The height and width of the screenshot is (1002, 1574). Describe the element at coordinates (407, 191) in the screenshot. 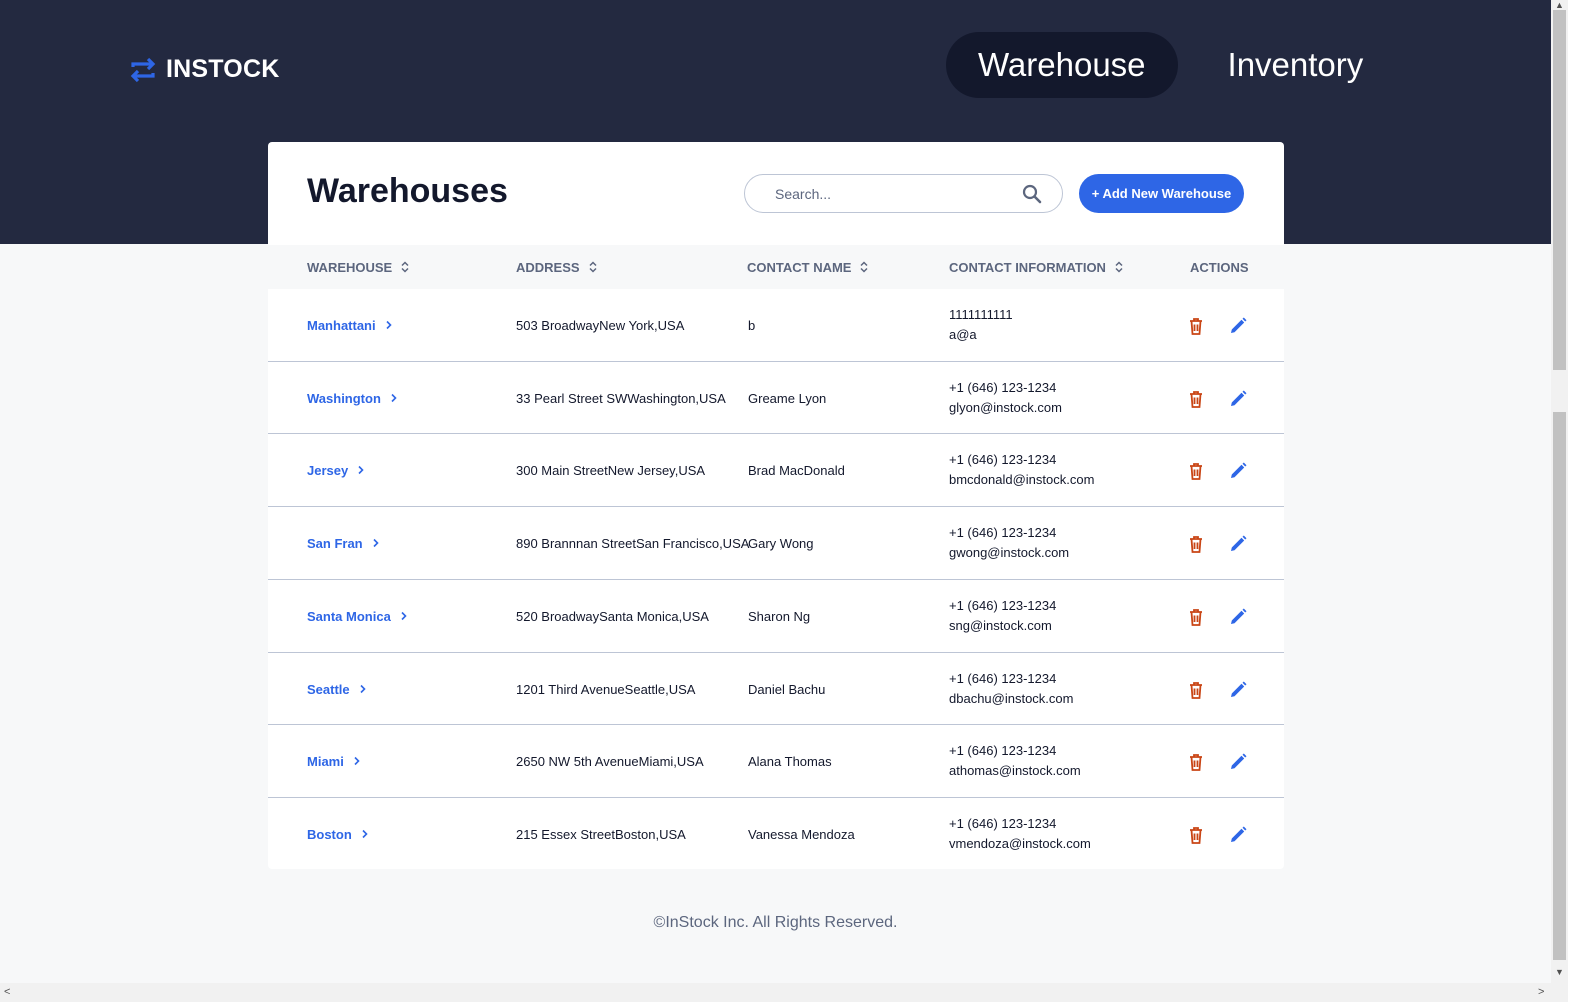

I see `page-title: Warehouses` at that location.